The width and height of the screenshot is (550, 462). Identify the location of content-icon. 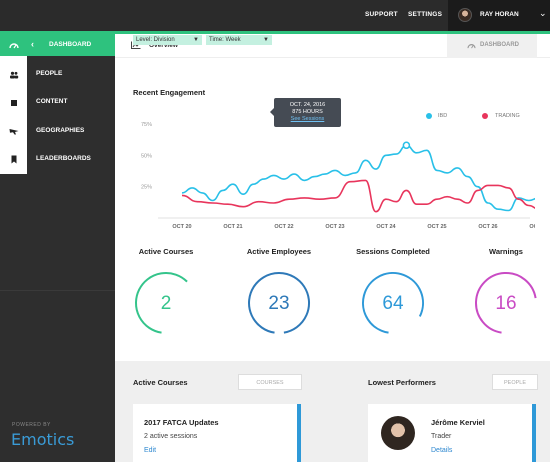
(13, 103).